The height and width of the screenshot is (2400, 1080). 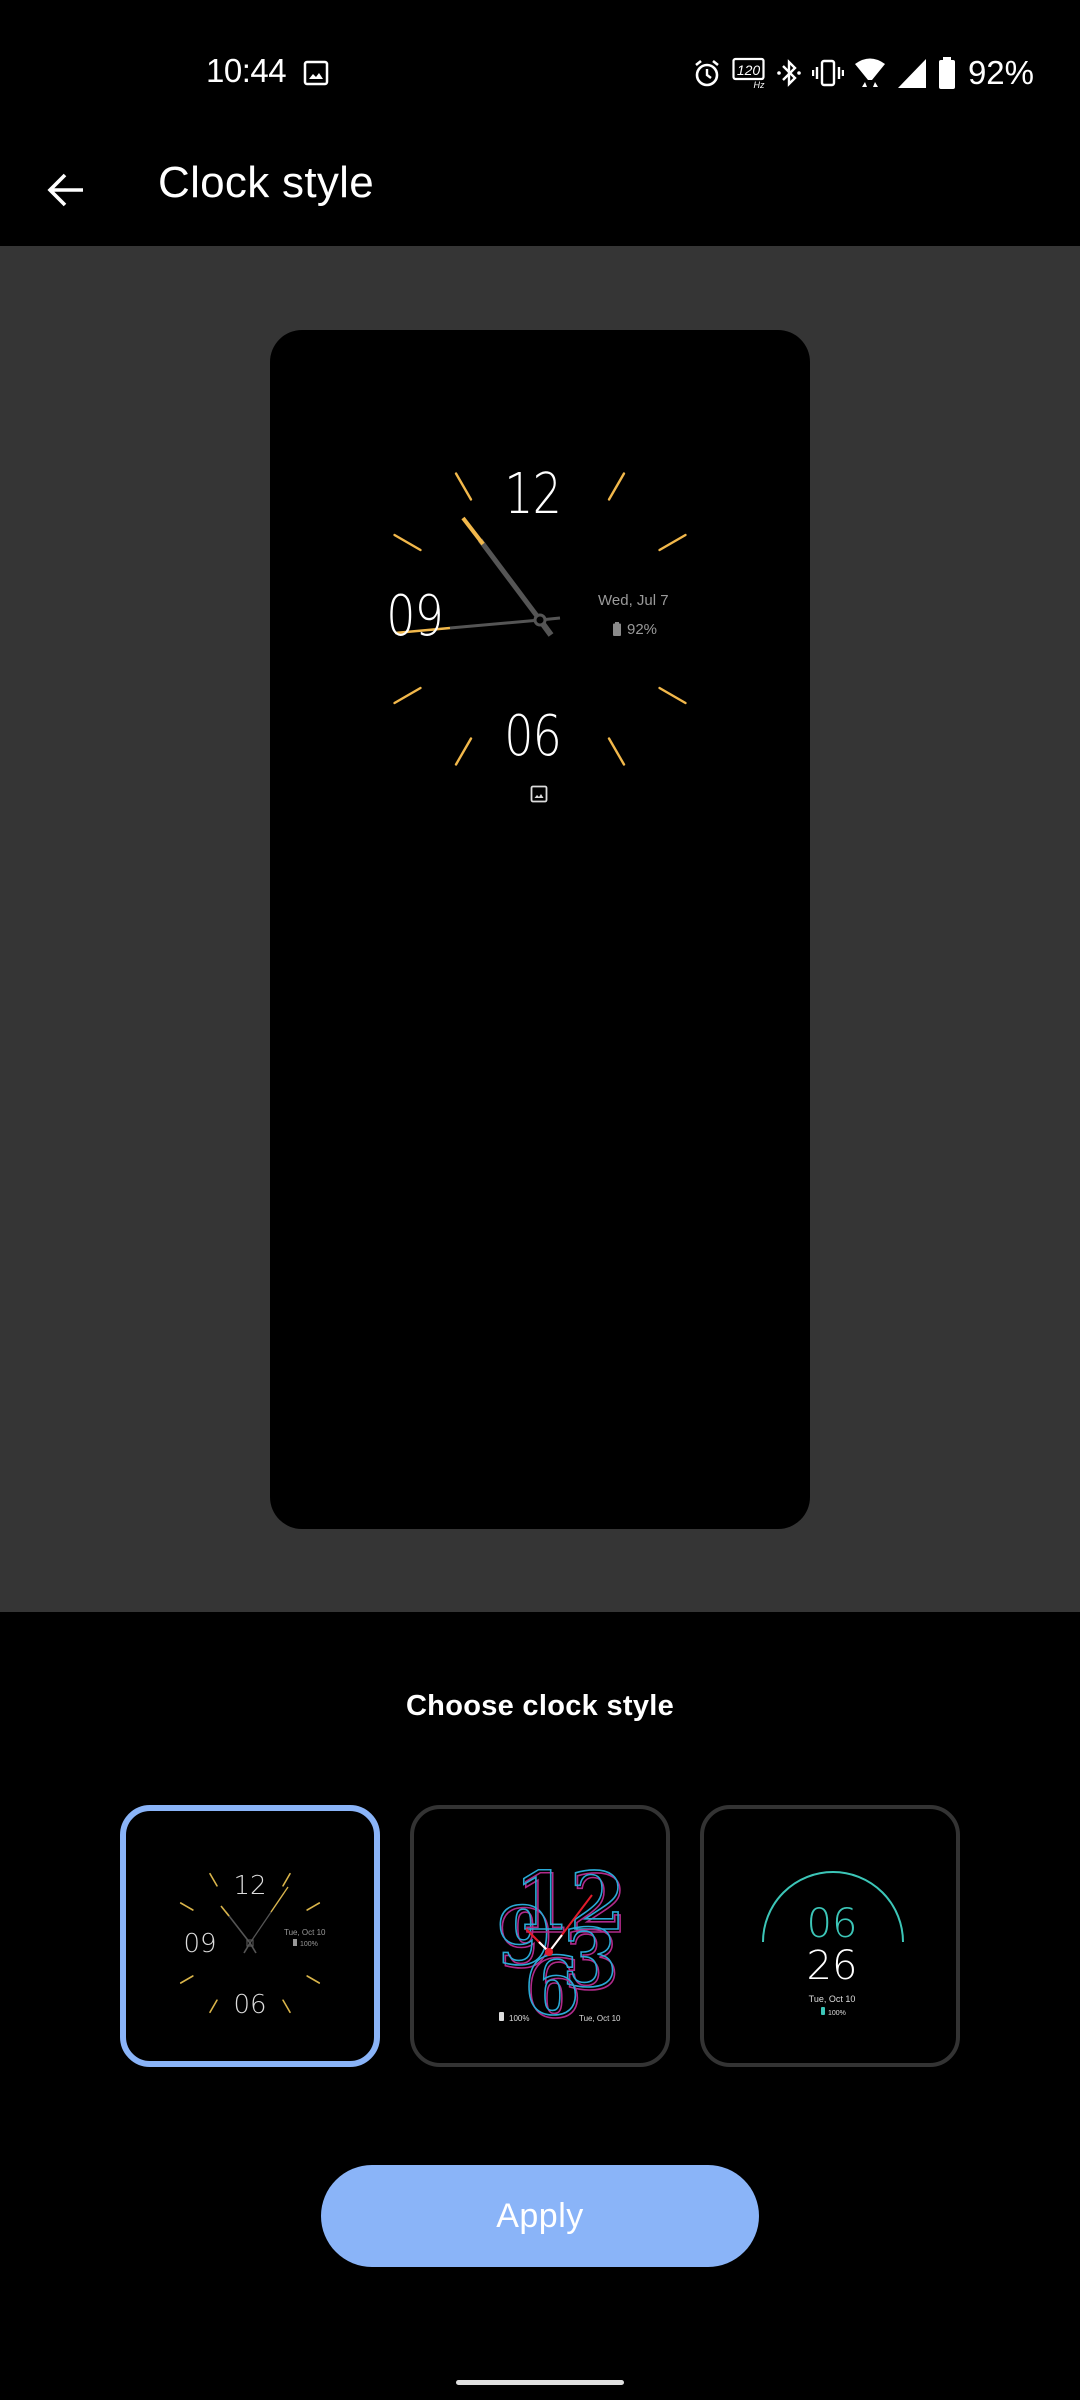 What do you see at coordinates (540, 70) in the screenshot?
I see `status-bar: 10:44 120 Hz 92%` at bounding box center [540, 70].